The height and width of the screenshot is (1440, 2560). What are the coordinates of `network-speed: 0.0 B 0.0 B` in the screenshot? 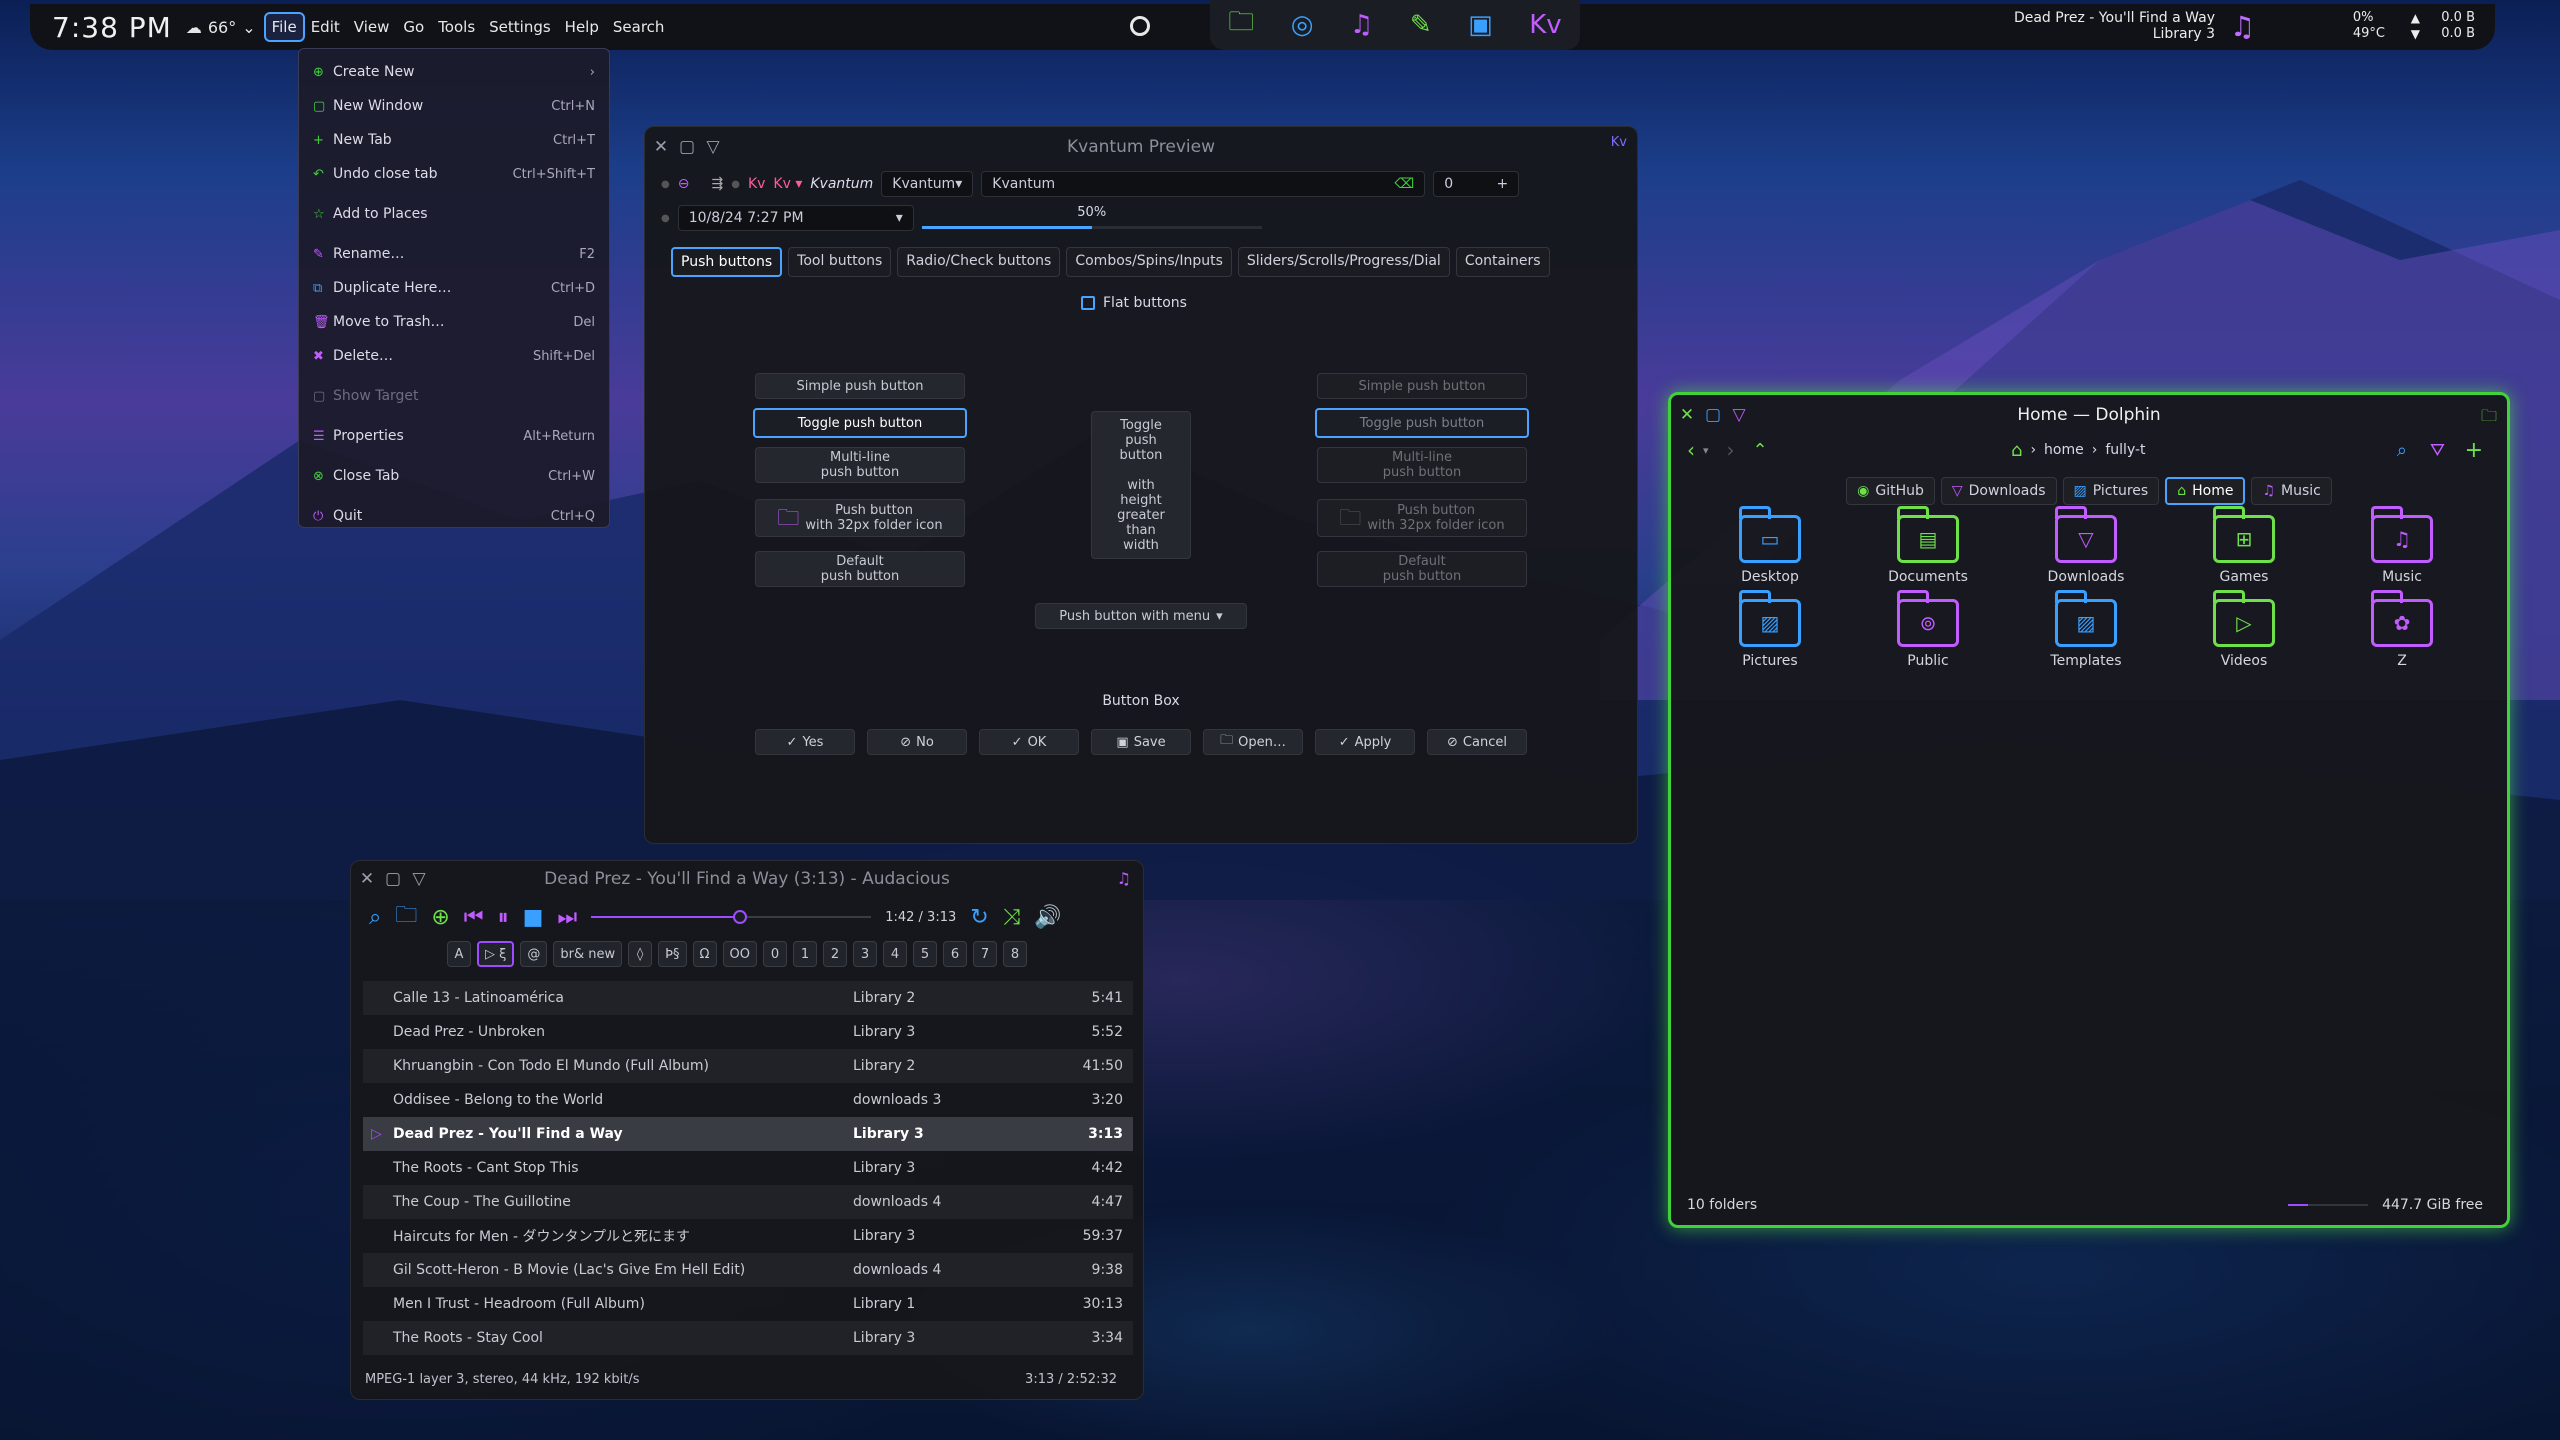 It's located at (2458, 26).